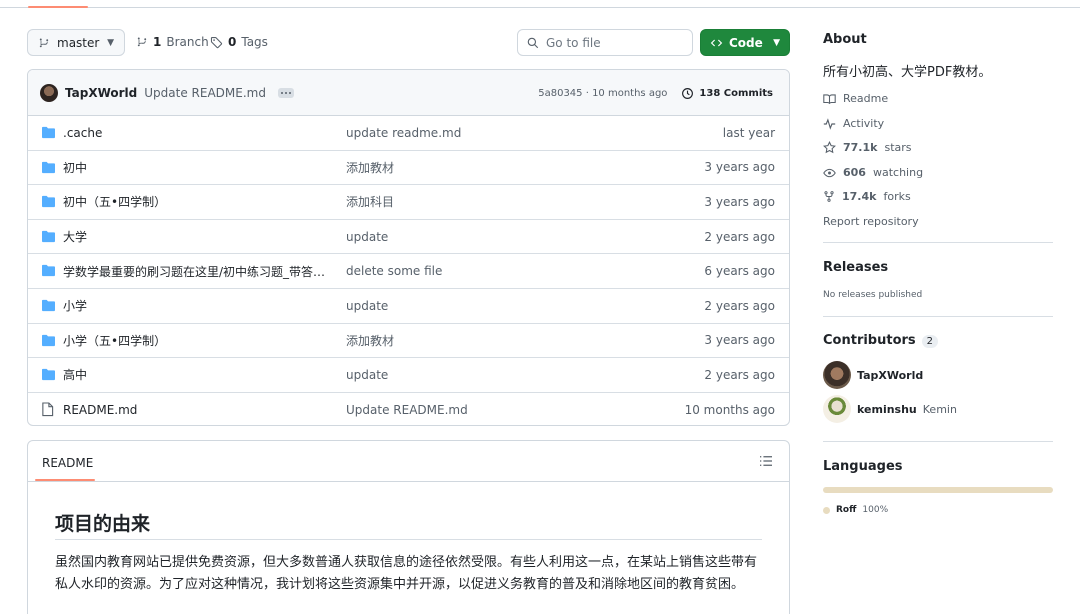  I want to click on file-commit-message-link: delete some file, so click(394, 271).